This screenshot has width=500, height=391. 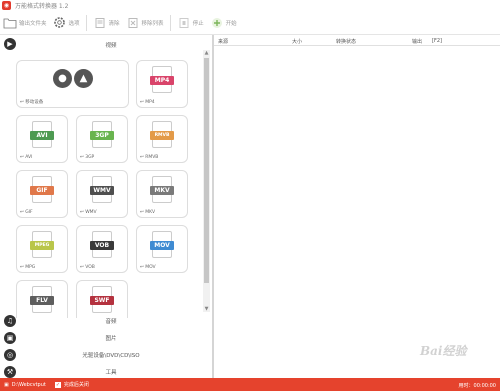 I want to click on format-card-vob: VOB ↩ VOB, so click(x=102, y=249).